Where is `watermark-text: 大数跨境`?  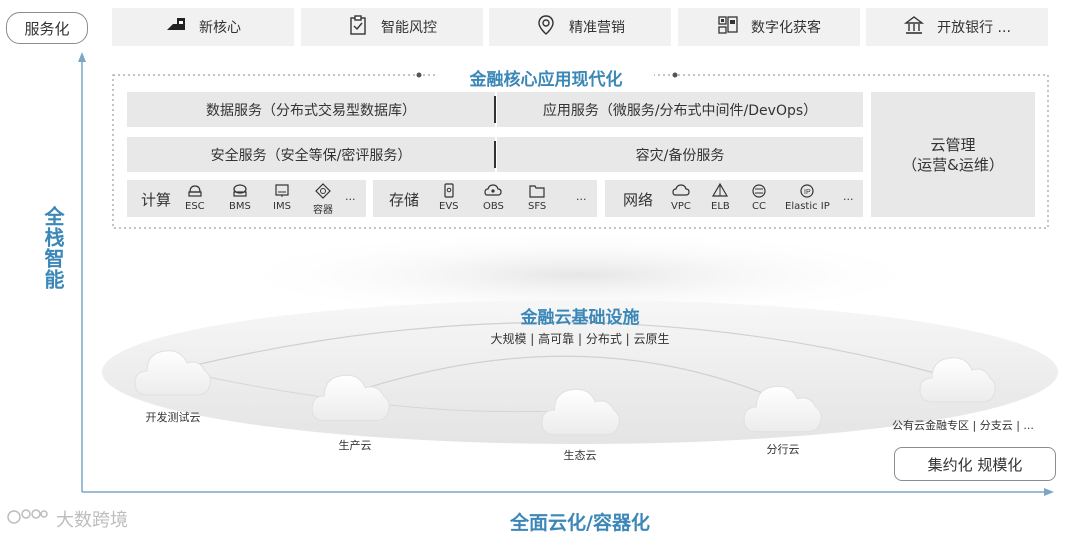 watermark-text: 大数跨境 is located at coordinates (92, 520).